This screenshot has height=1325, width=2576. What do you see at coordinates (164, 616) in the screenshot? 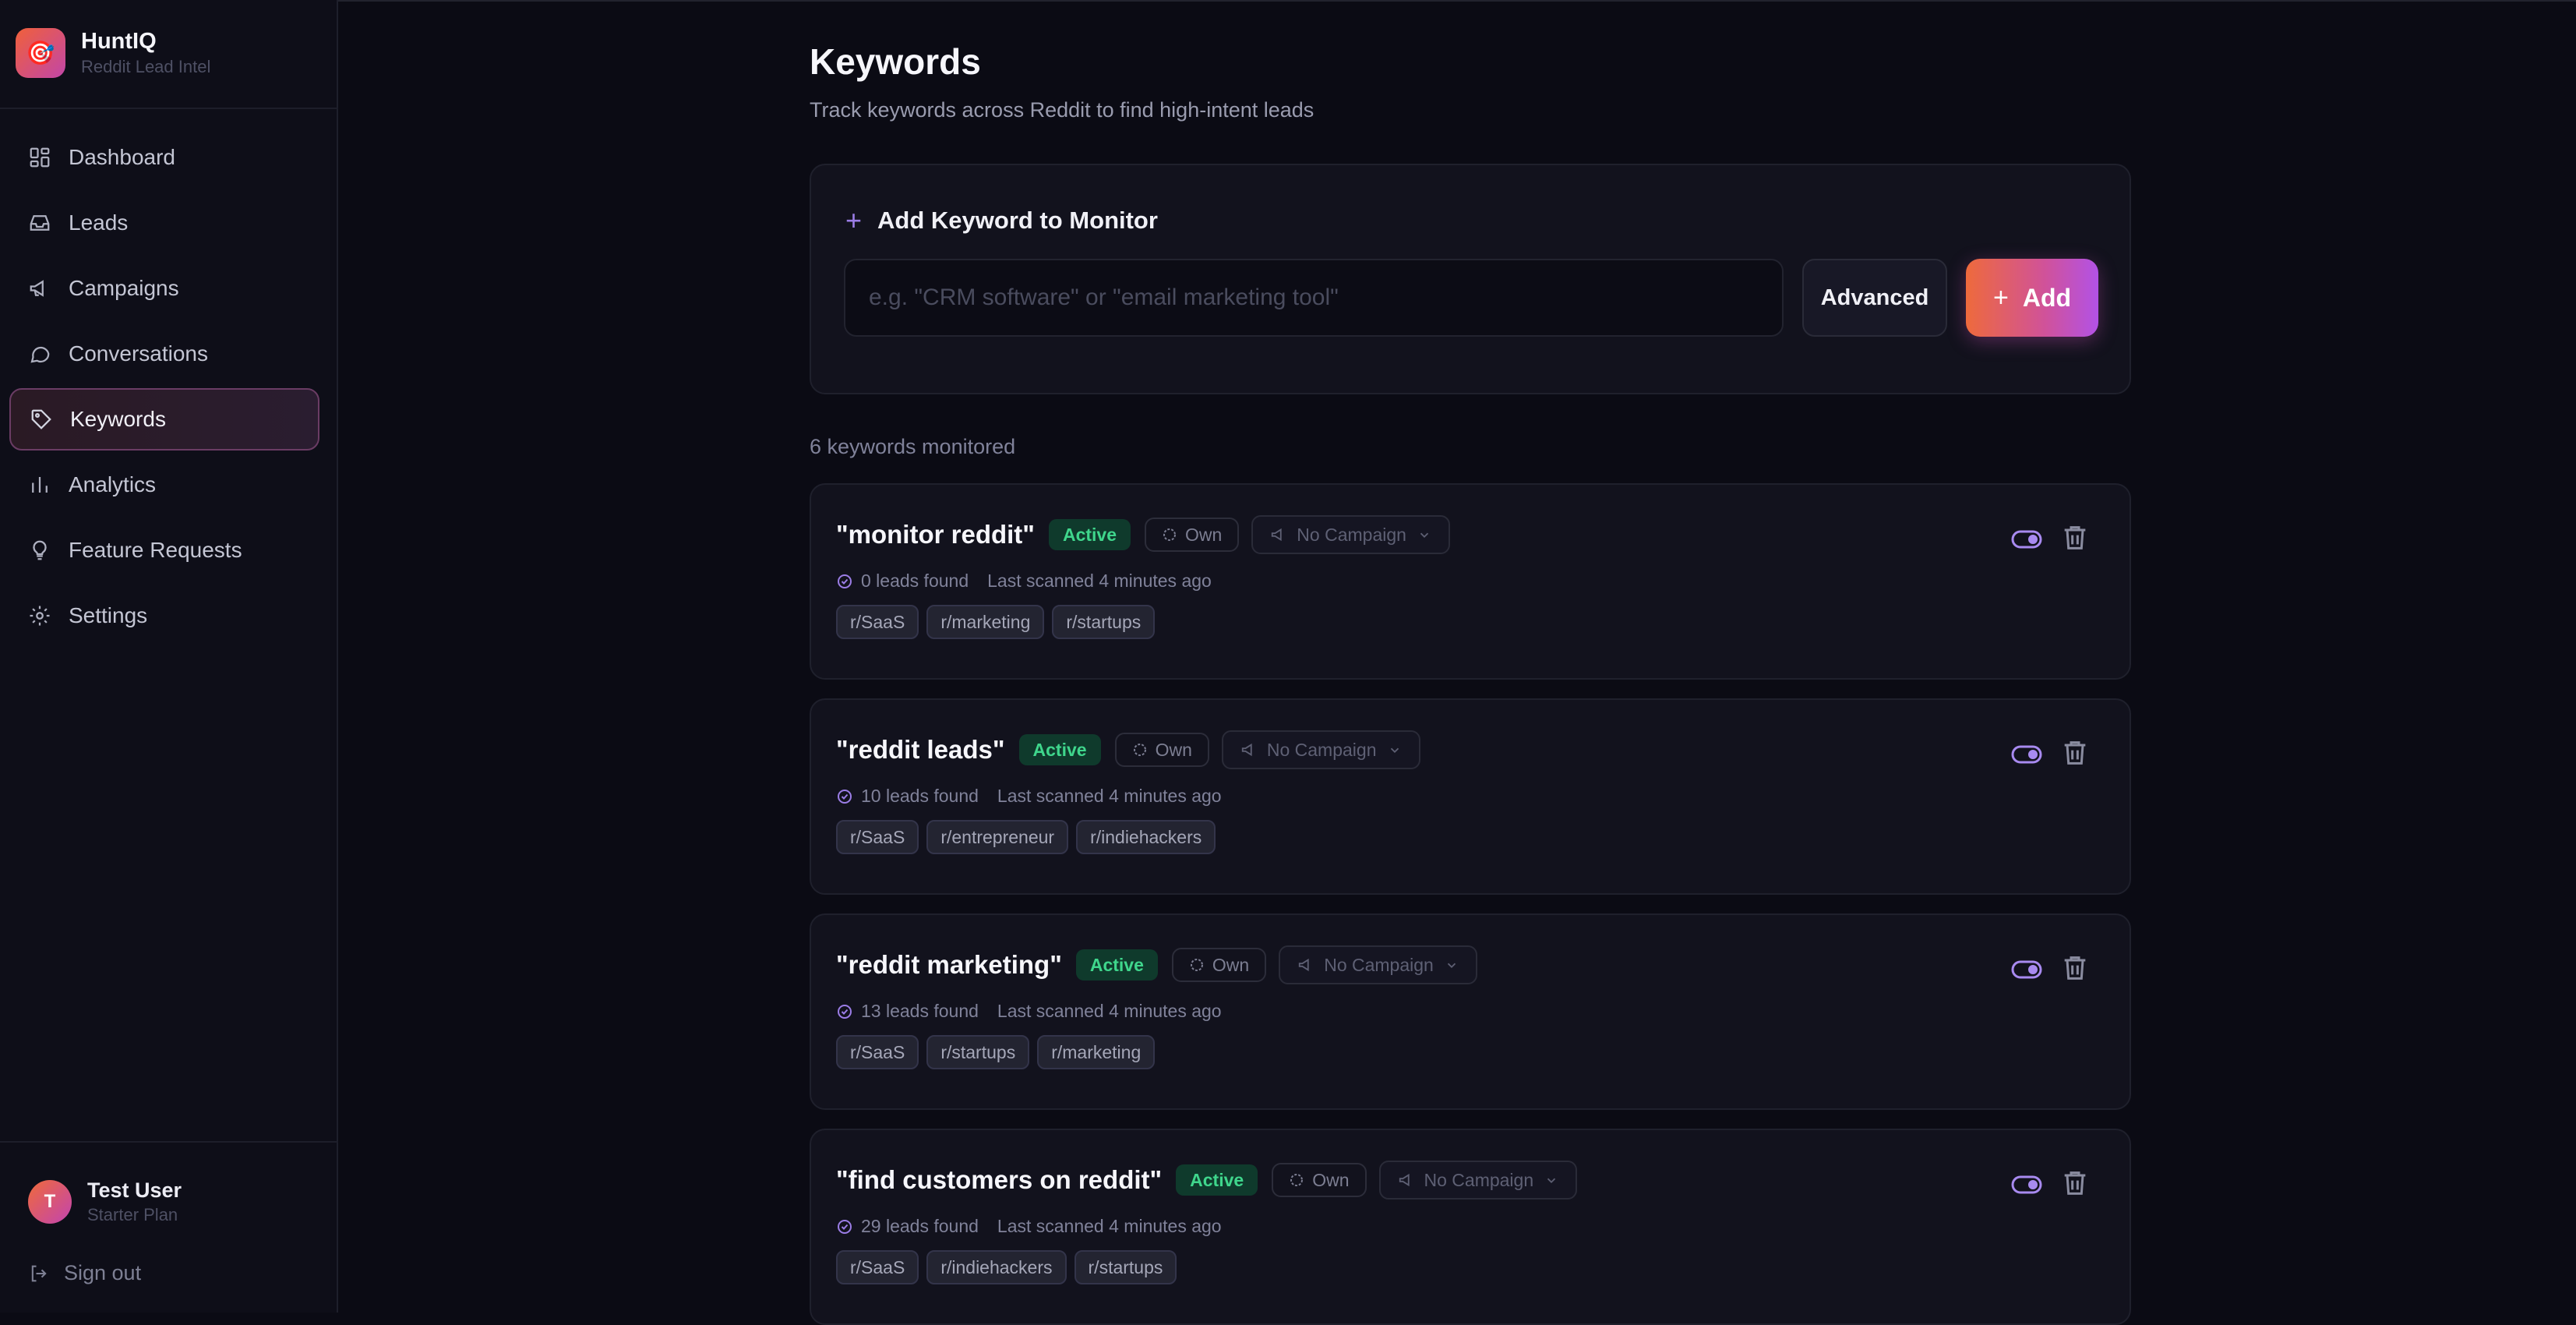
I see `sidebar-item-settings: Settings` at bounding box center [164, 616].